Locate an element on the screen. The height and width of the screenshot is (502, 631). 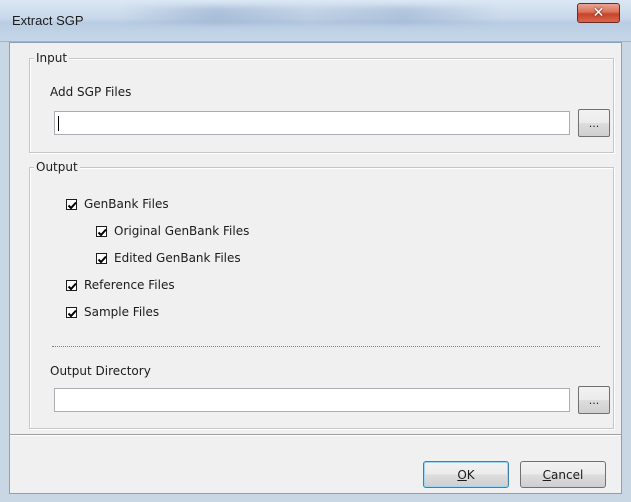
checkbox-label: Reference Files is located at coordinates (129, 285).